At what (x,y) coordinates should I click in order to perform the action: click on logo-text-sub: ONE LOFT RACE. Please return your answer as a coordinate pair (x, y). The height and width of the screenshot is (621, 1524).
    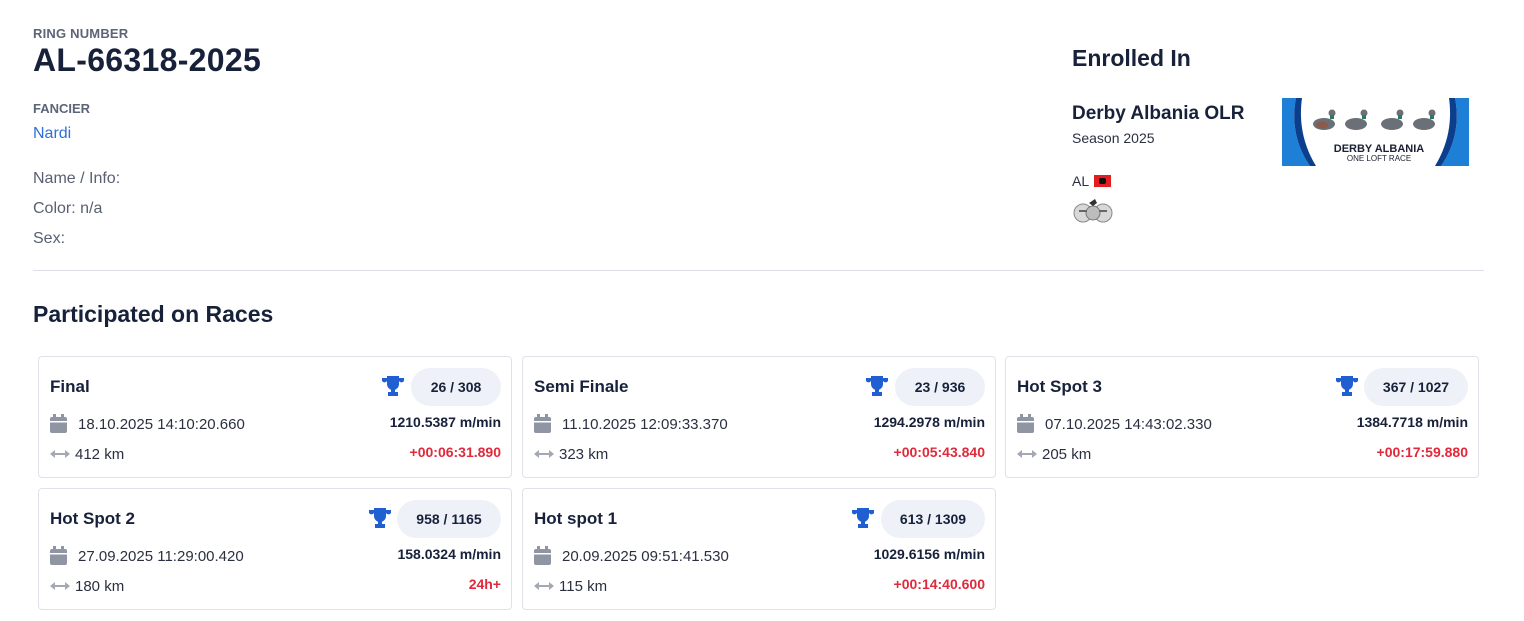
    Looking at the image, I should click on (1379, 158).